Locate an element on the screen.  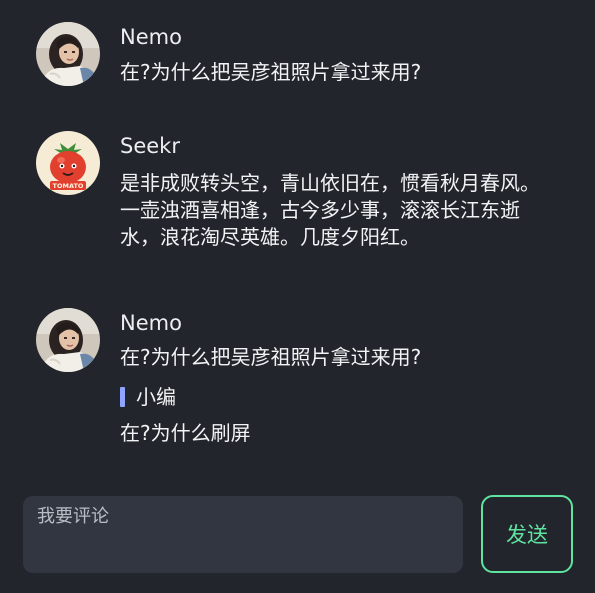
message-text-line: 水，浪花淘尽英雄。几度夕阳红。 is located at coordinates (270, 237).